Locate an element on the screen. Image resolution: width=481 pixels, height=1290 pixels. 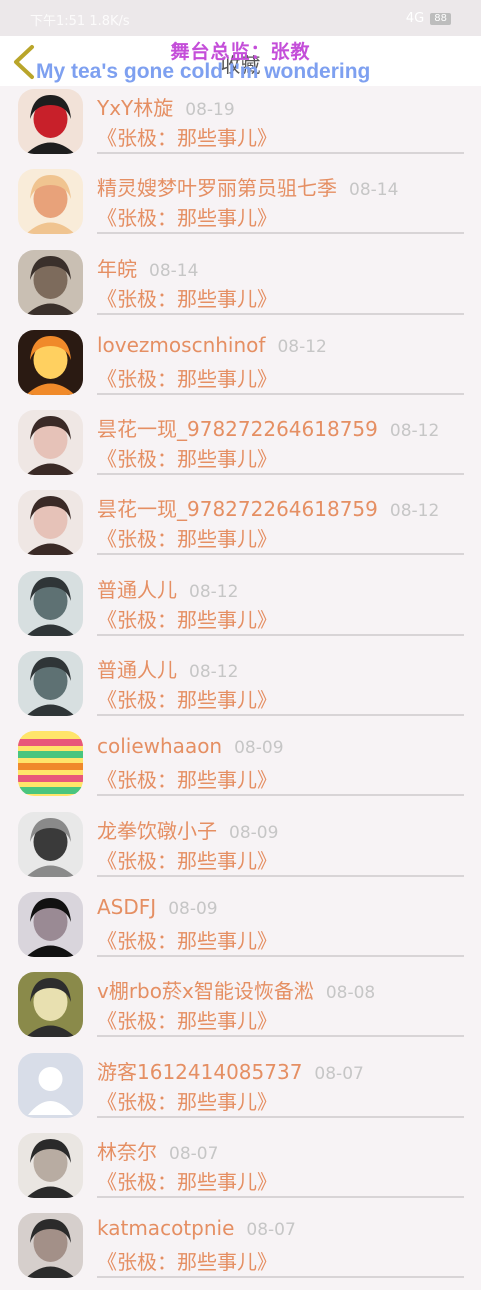
girl-back-view-avatar is located at coordinates (50, 1165).